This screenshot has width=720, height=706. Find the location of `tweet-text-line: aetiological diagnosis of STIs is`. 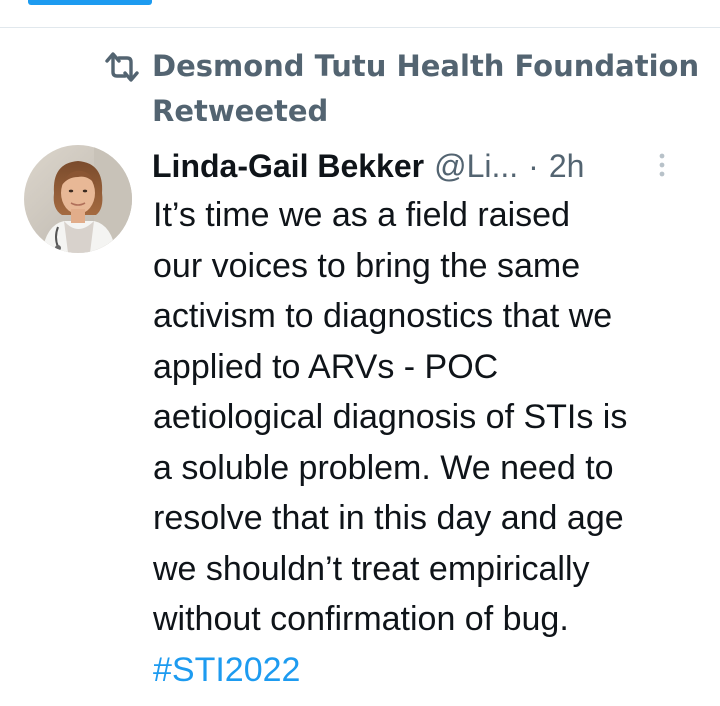

tweet-text-line: aetiological diagnosis of STIs is is located at coordinates (390, 417).